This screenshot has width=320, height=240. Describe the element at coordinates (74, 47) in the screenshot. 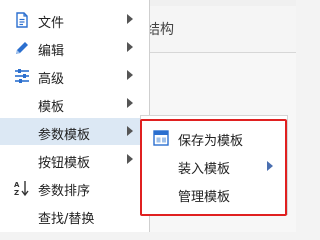

I see `menu-item-edit: 编辑` at that location.